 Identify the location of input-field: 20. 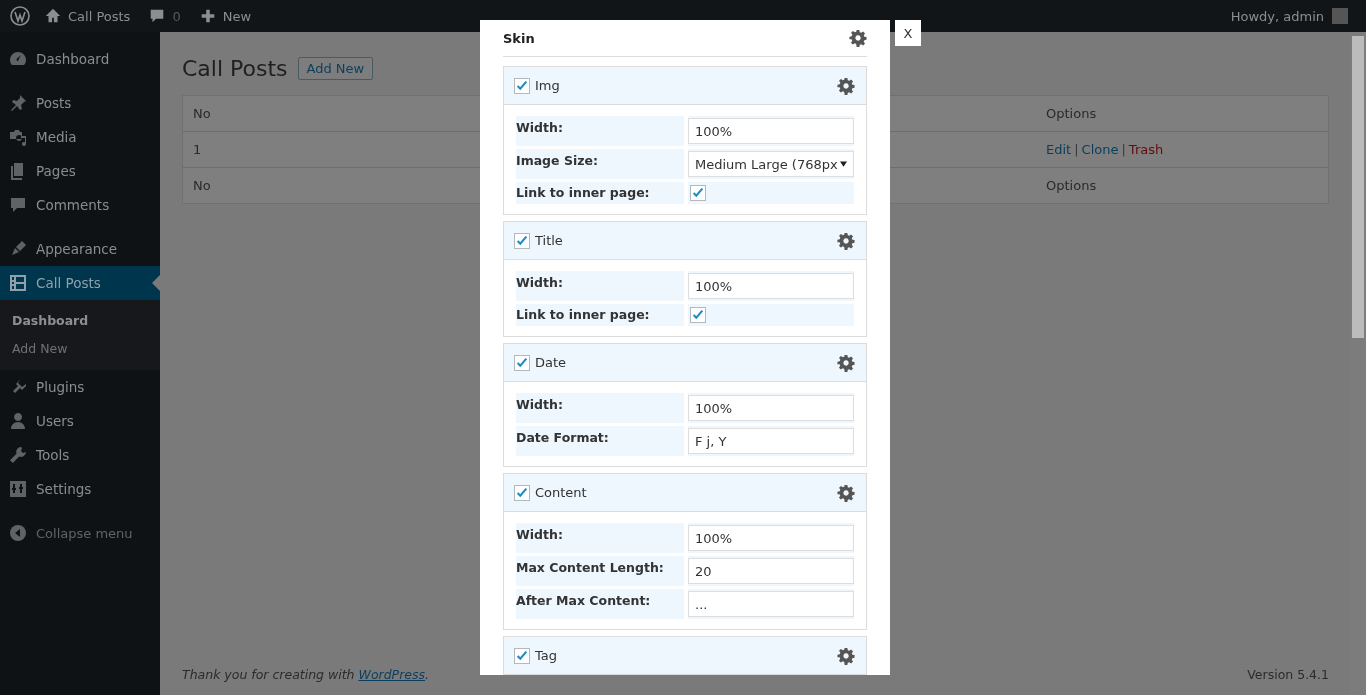
(771, 571).